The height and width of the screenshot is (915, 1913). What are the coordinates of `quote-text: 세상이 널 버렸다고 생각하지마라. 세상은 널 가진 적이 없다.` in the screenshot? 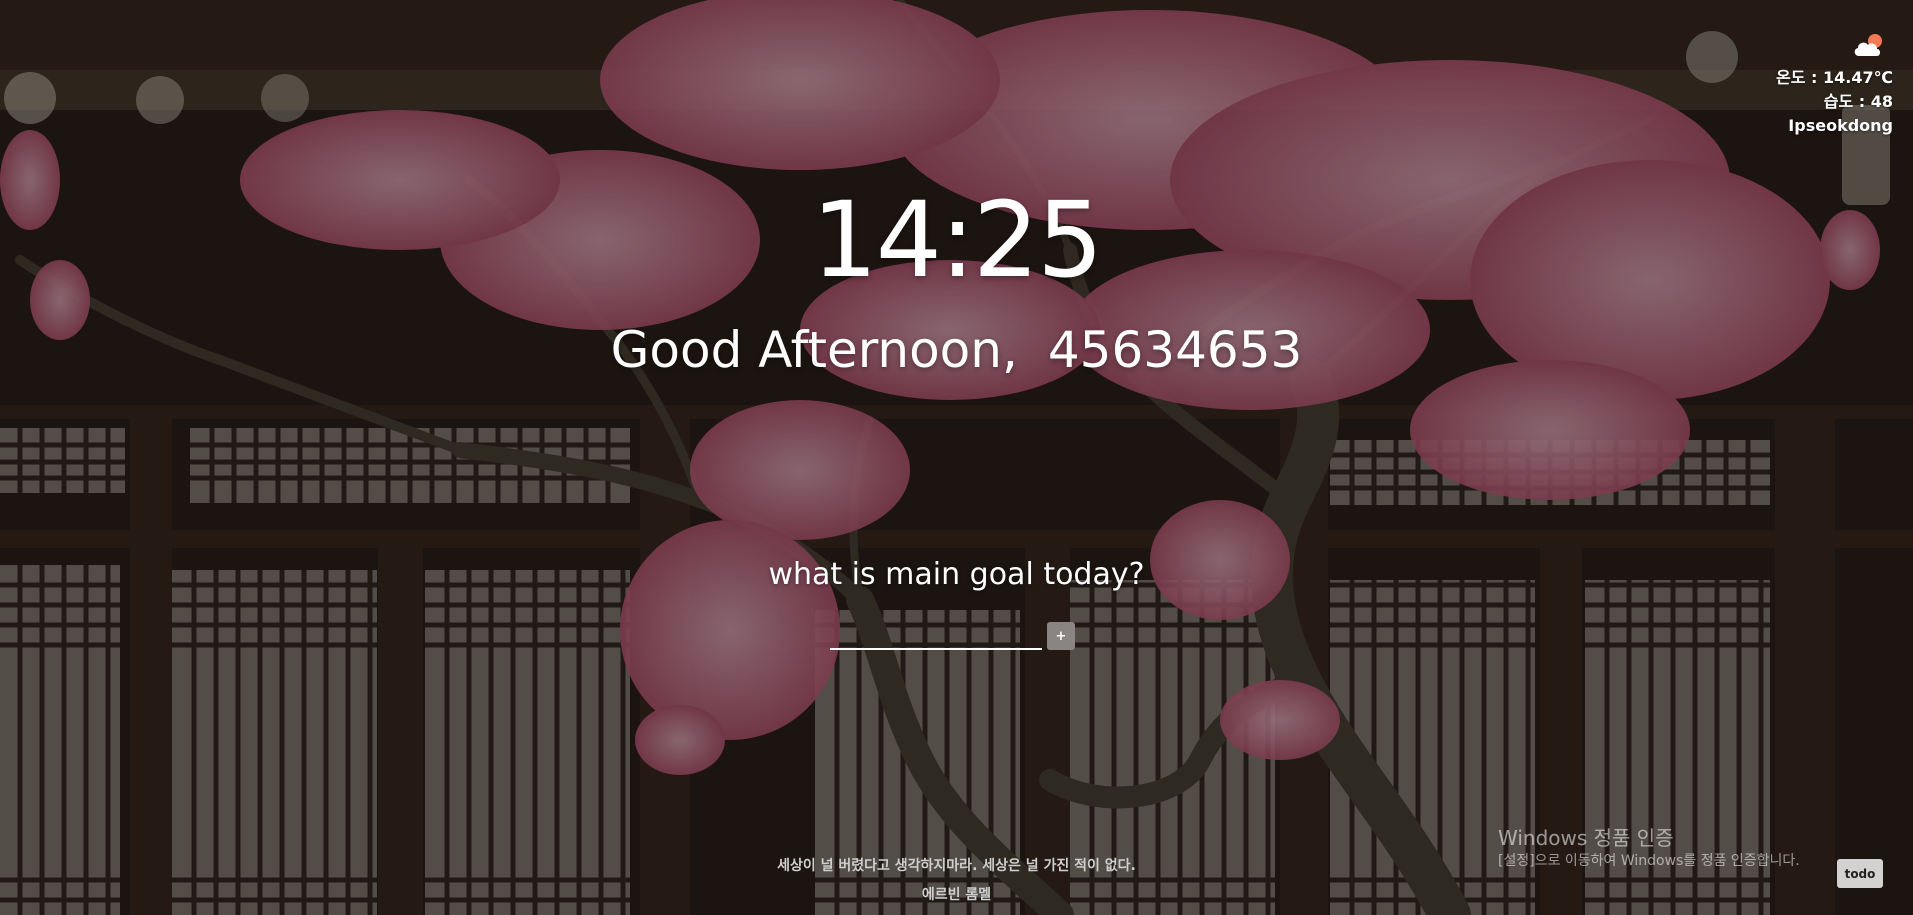 It's located at (956, 866).